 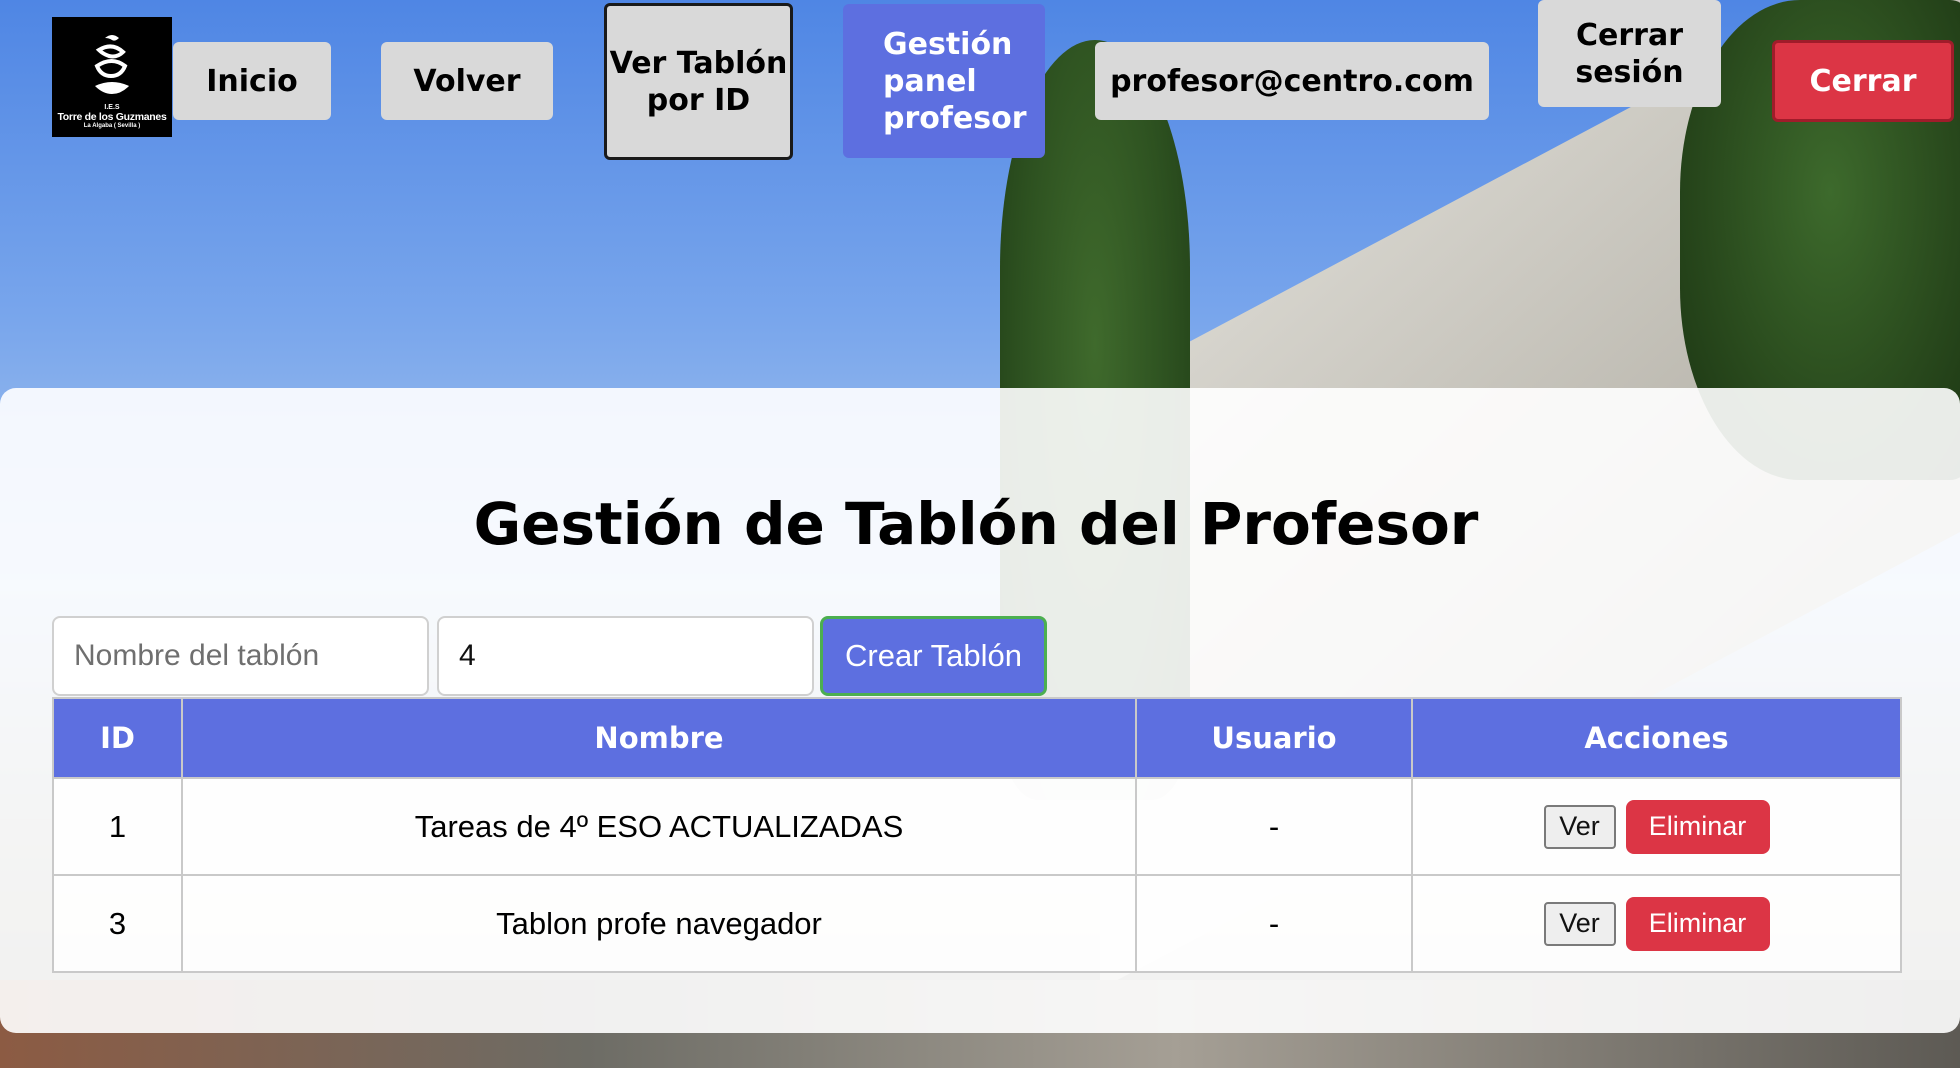 What do you see at coordinates (1274, 738) in the screenshot?
I see `header-usuario: Usuario` at bounding box center [1274, 738].